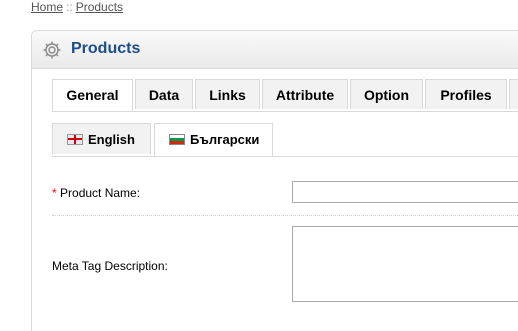  Describe the element at coordinates (96, 193) in the screenshot. I see `product-name-label: * Product Name:` at that location.